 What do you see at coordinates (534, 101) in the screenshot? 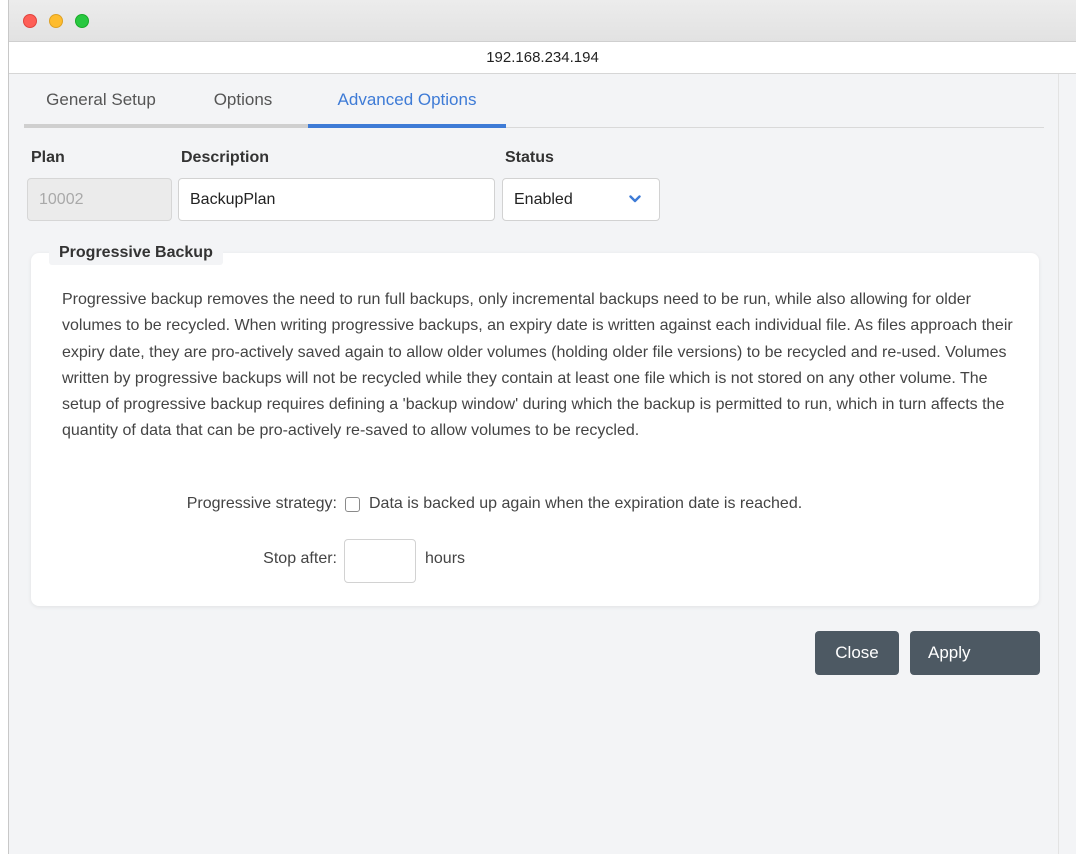
I see `tab-bar: General Setup Options Advanced Options` at bounding box center [534, 101].